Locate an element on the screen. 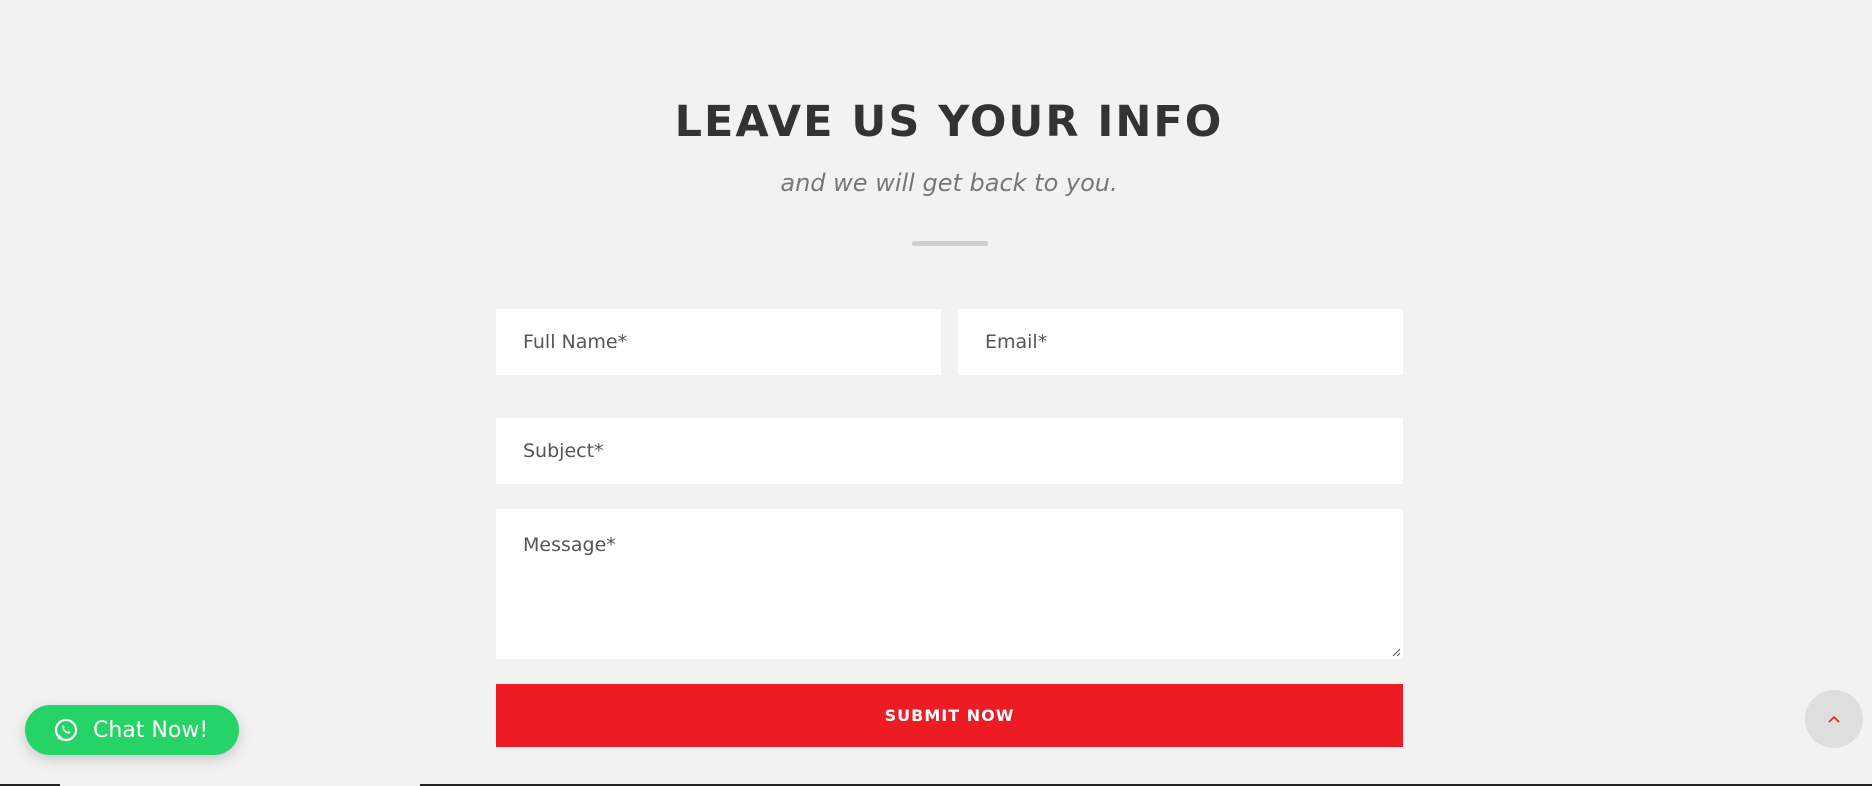 Image resolution: width=1872 pixels, height=786 pixels. full-name-placeholder: Full Name* is located at coordinates (575, 342).